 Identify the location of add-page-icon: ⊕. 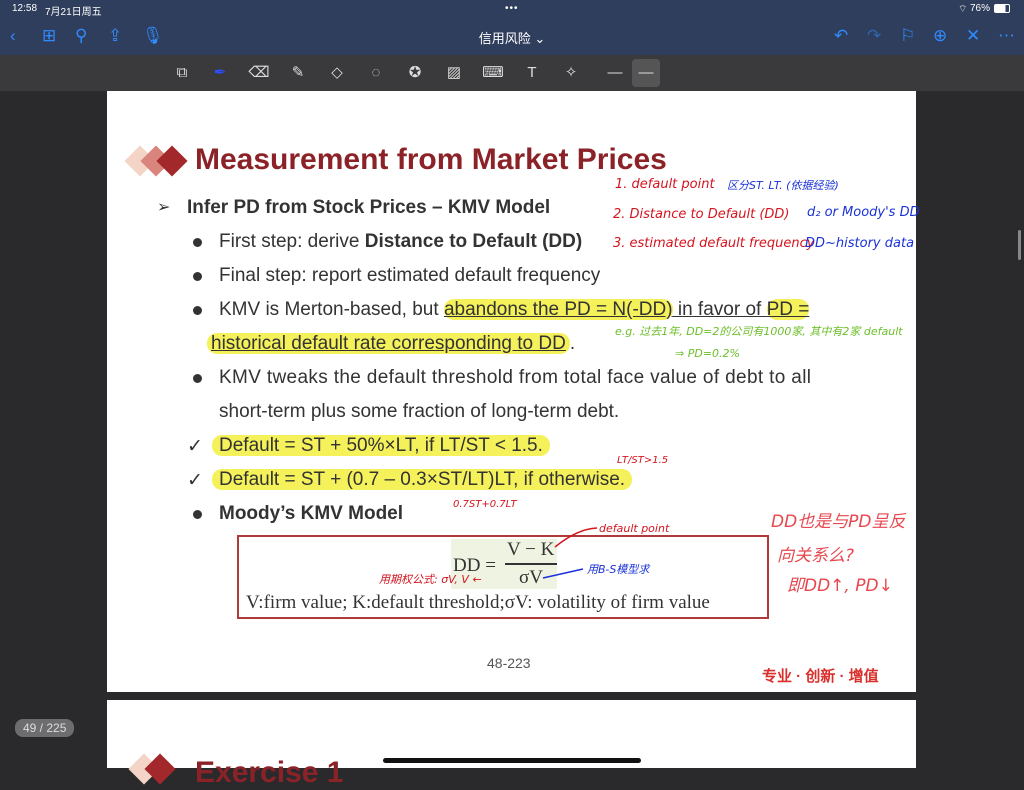
(940, 36).